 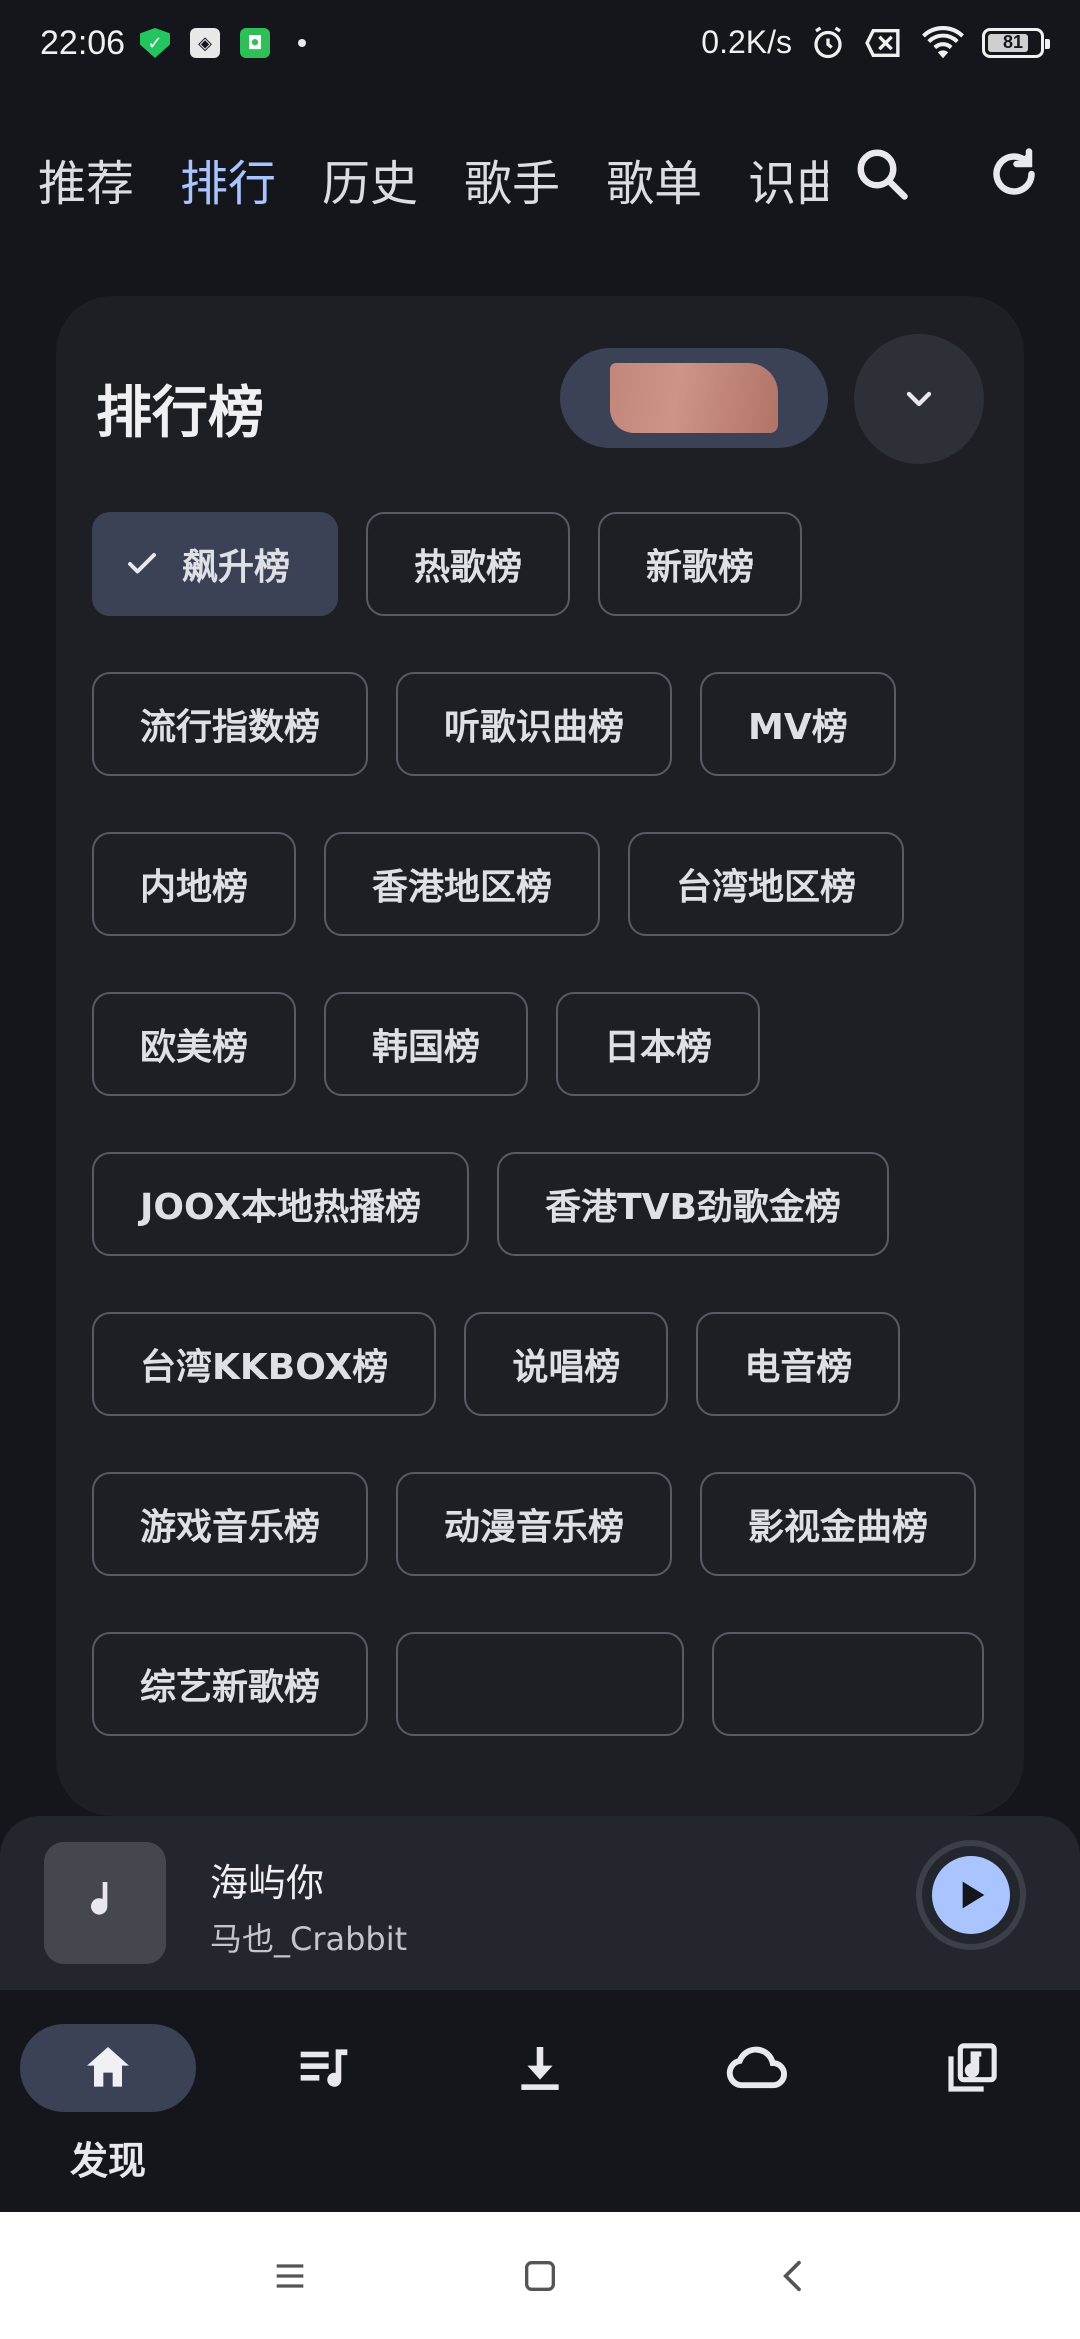 What do you see at coordinates (433, 179) in the screenshot?
I see `tab-strip: 推荐 排行 历史 歌手 歌单 识曲` at bounding box center [433, 179].